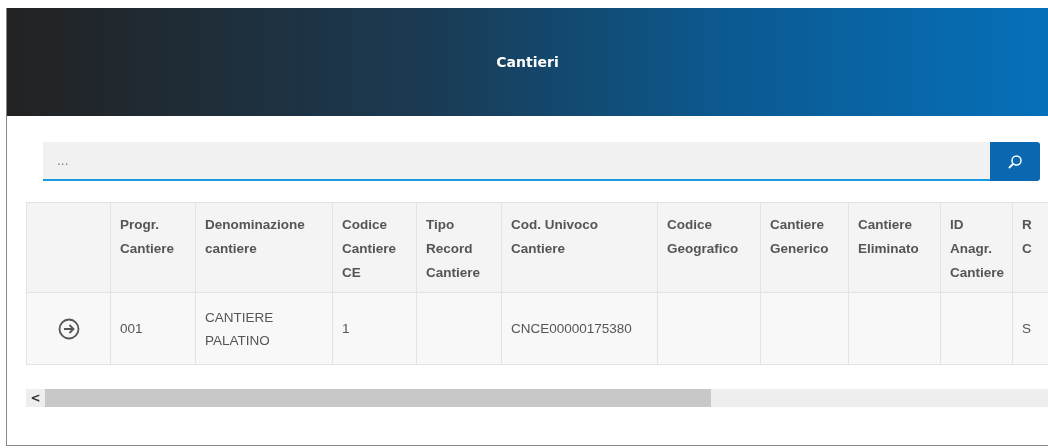 The image size is (1048, 448). I want to click on table-cell: 1, so click(346, 328).